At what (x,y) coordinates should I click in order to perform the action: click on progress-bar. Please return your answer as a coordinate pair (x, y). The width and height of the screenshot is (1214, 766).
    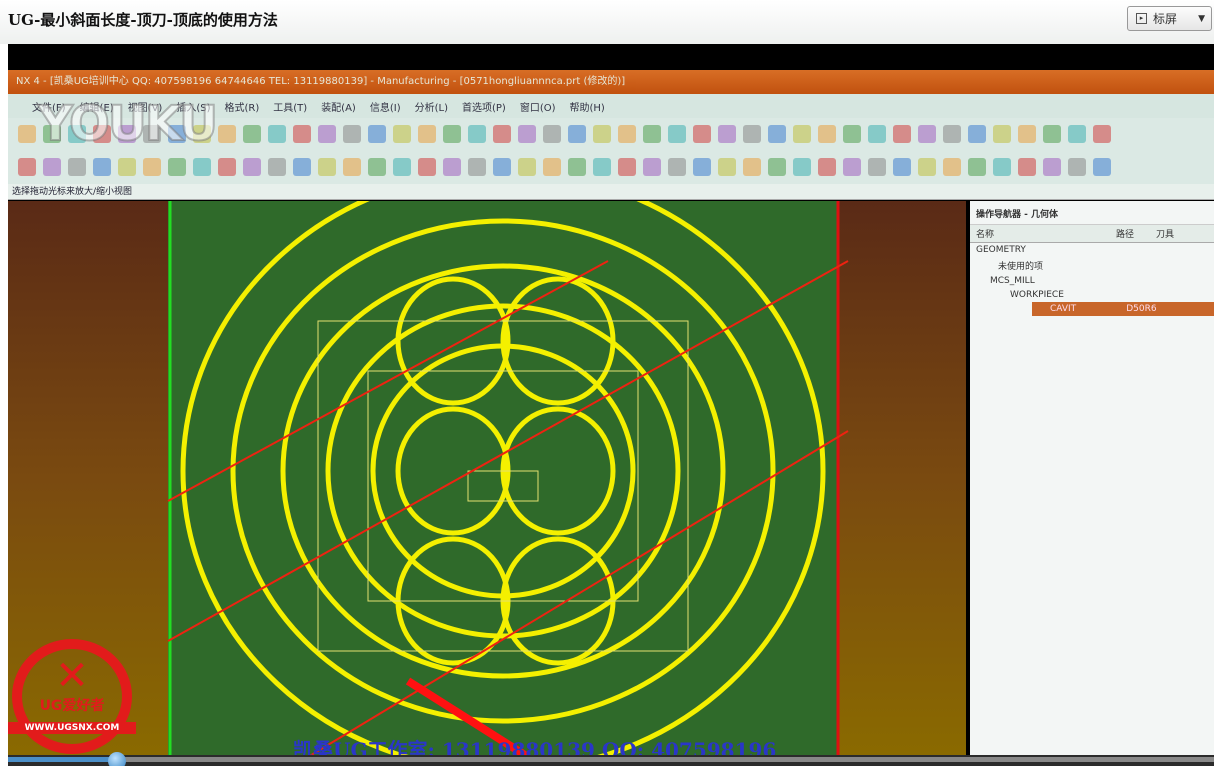
    Looking at the image, I should click on (611, 759).